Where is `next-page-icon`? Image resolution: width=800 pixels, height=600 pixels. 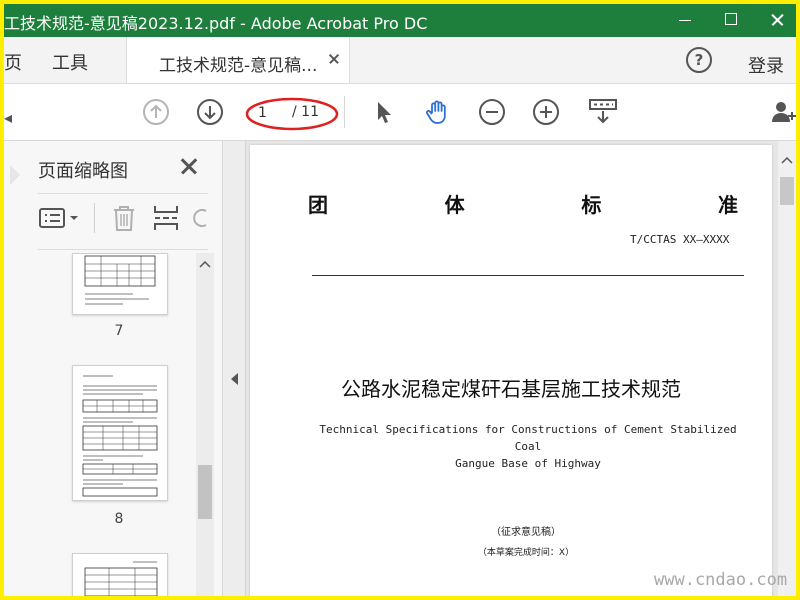
next-page-icon is located at coordinates (210, 112).